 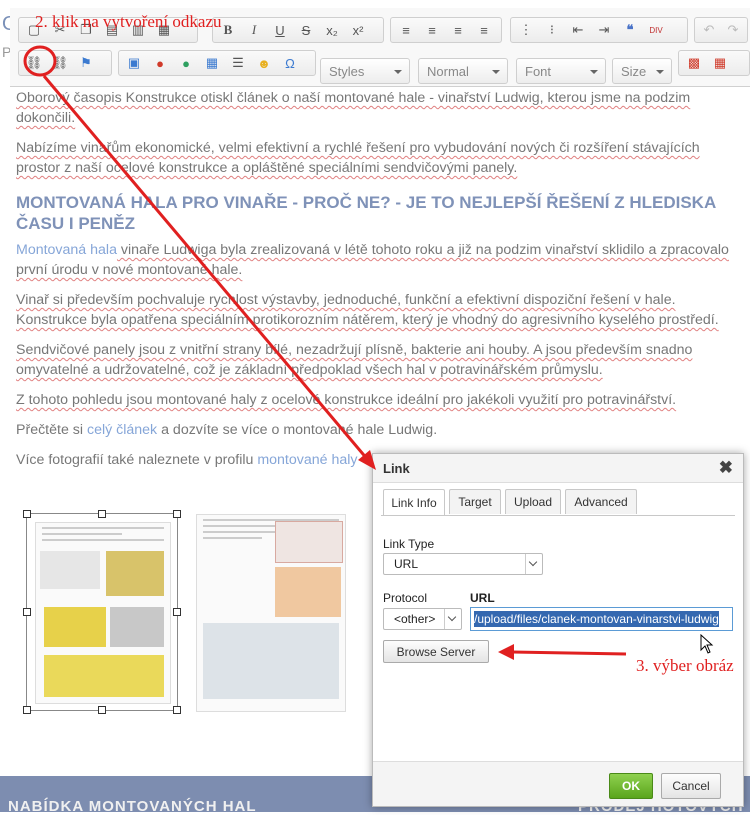 What do you see at coordinates (40, 61) in the screenshot?
I see `highlight-circle` at bounding box center [40, 61].